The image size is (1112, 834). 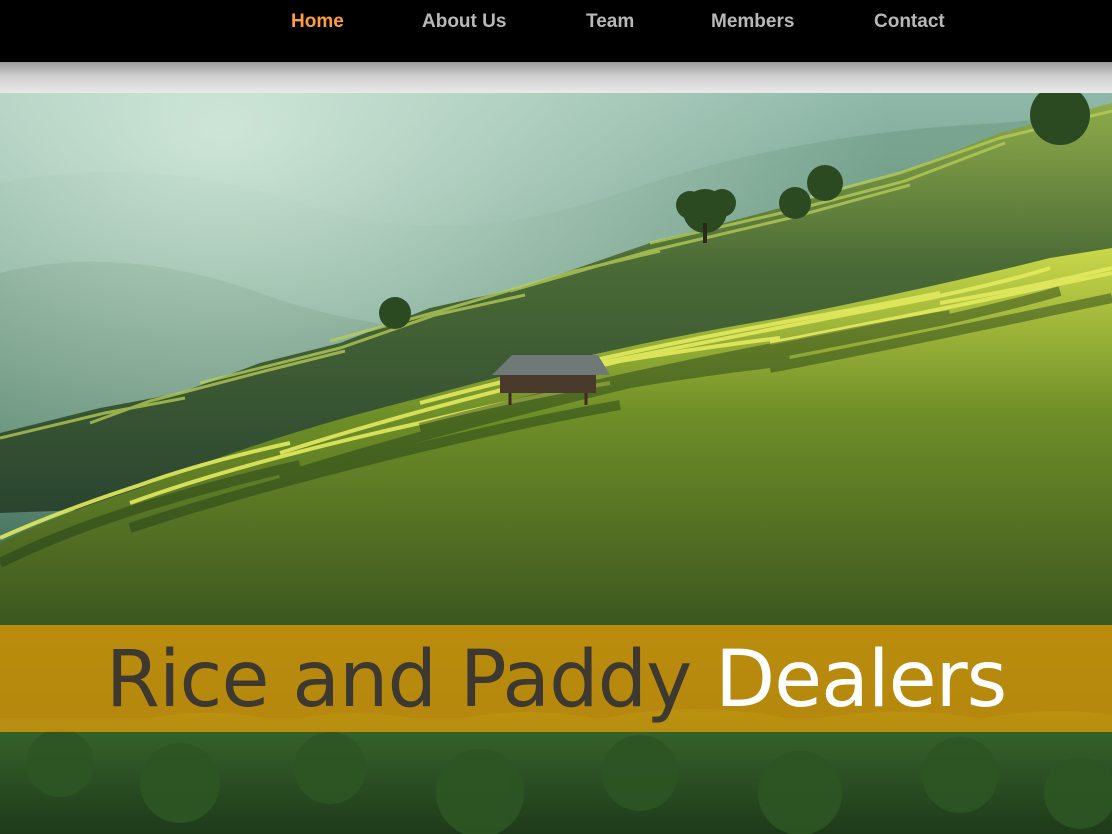 What do you see at coordinates (556, 77) in the screenshot?
I see `navbar-shadow-divider` at bounding box center [556, 77].